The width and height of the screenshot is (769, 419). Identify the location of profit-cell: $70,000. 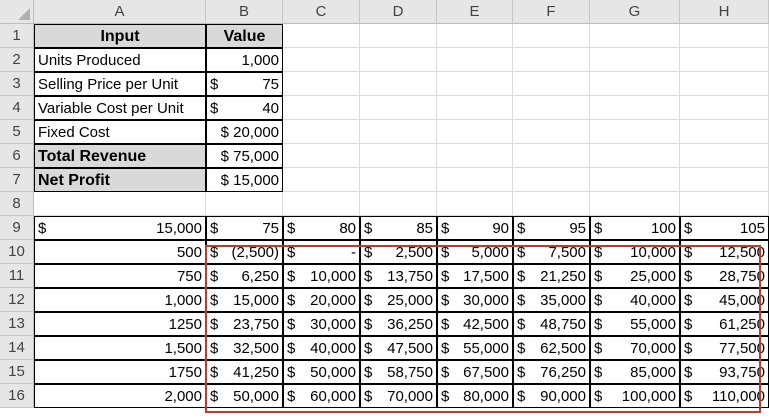
(398, 396).